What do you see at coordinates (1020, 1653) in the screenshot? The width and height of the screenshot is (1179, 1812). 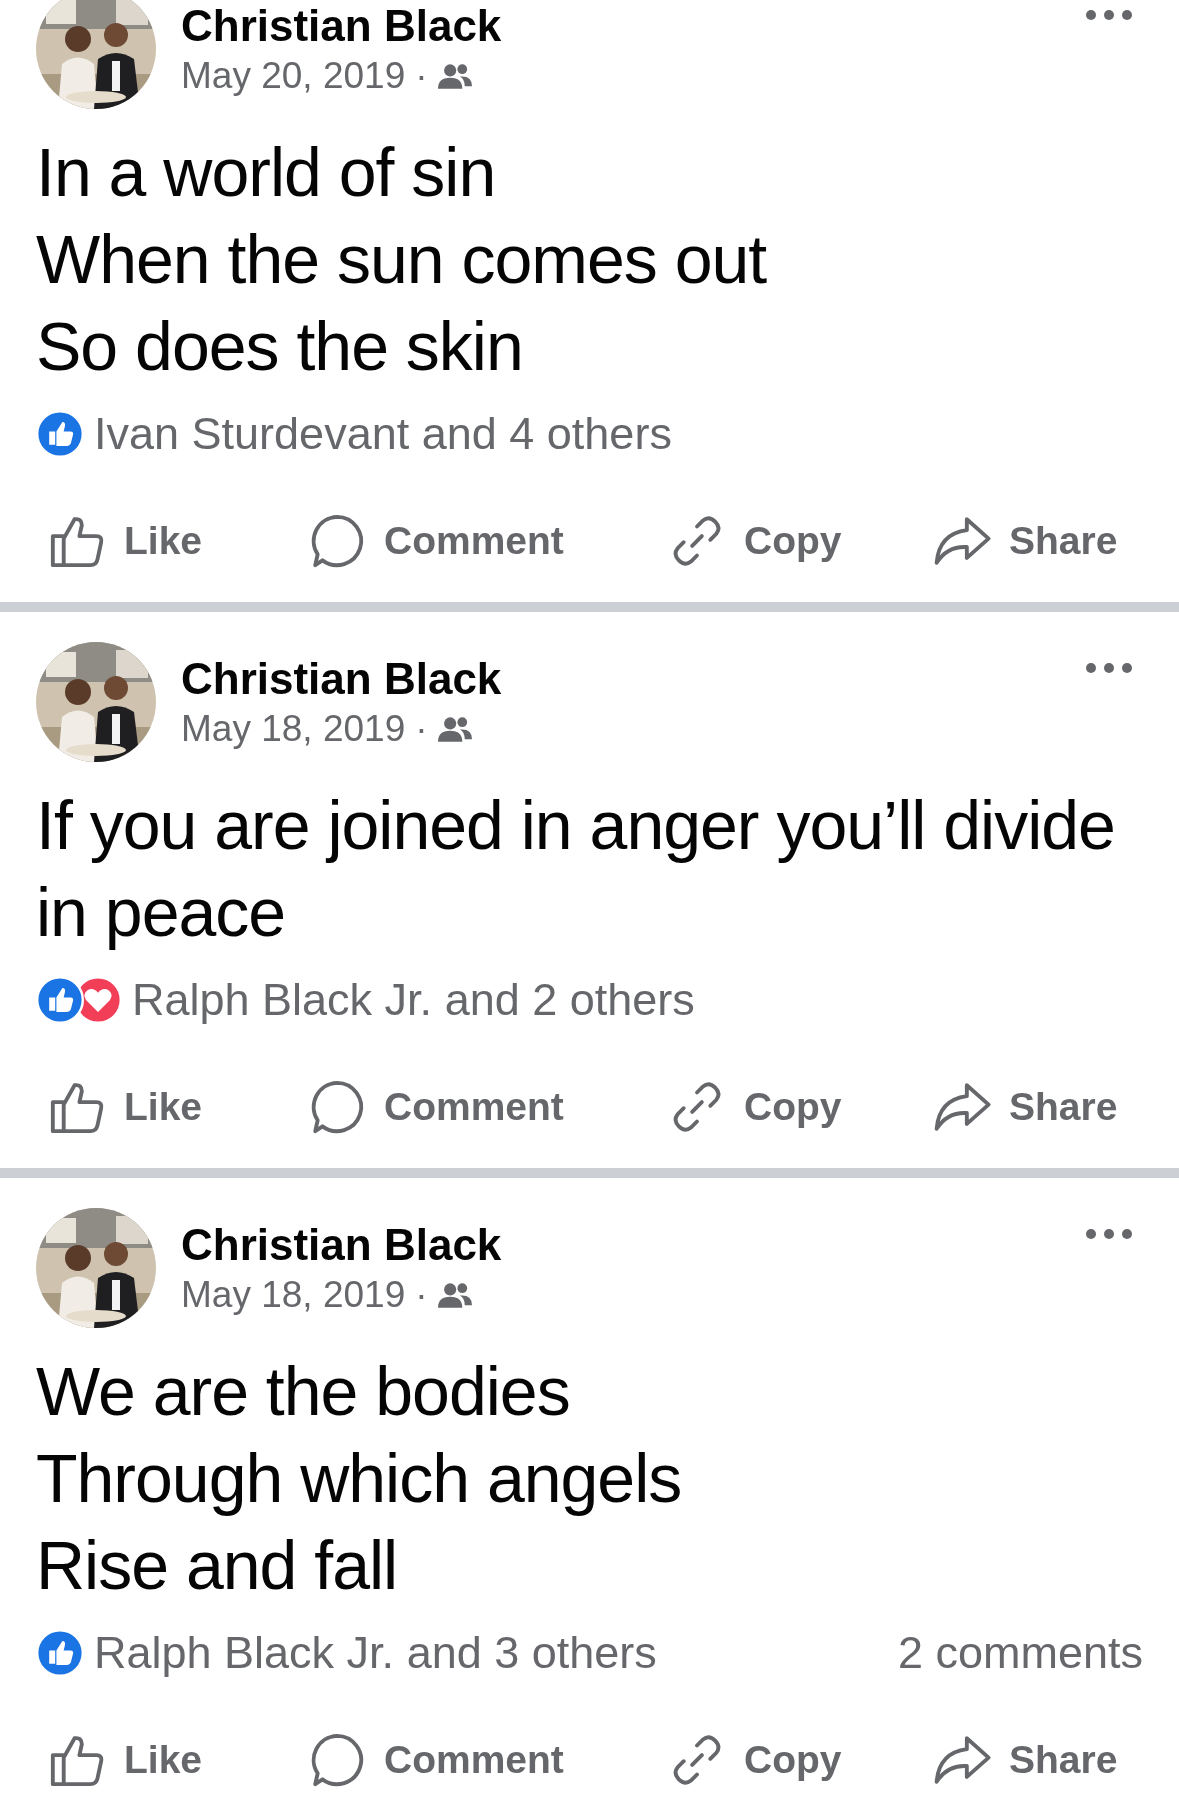 I see `comment-count: 2 comments` at bounding box center [1020, 1653].